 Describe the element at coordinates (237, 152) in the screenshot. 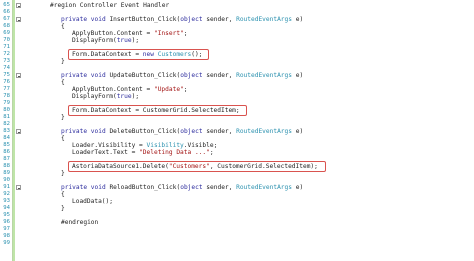

I see `code-line: 86 LoaderText.Text = "Deleting Data ...";` at that location.